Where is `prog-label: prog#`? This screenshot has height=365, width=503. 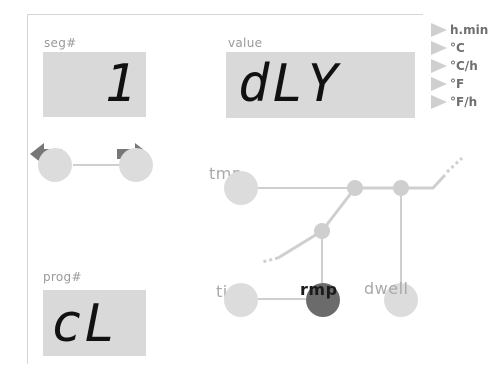 prog-label: prog# is located at coordinates (62, 277).